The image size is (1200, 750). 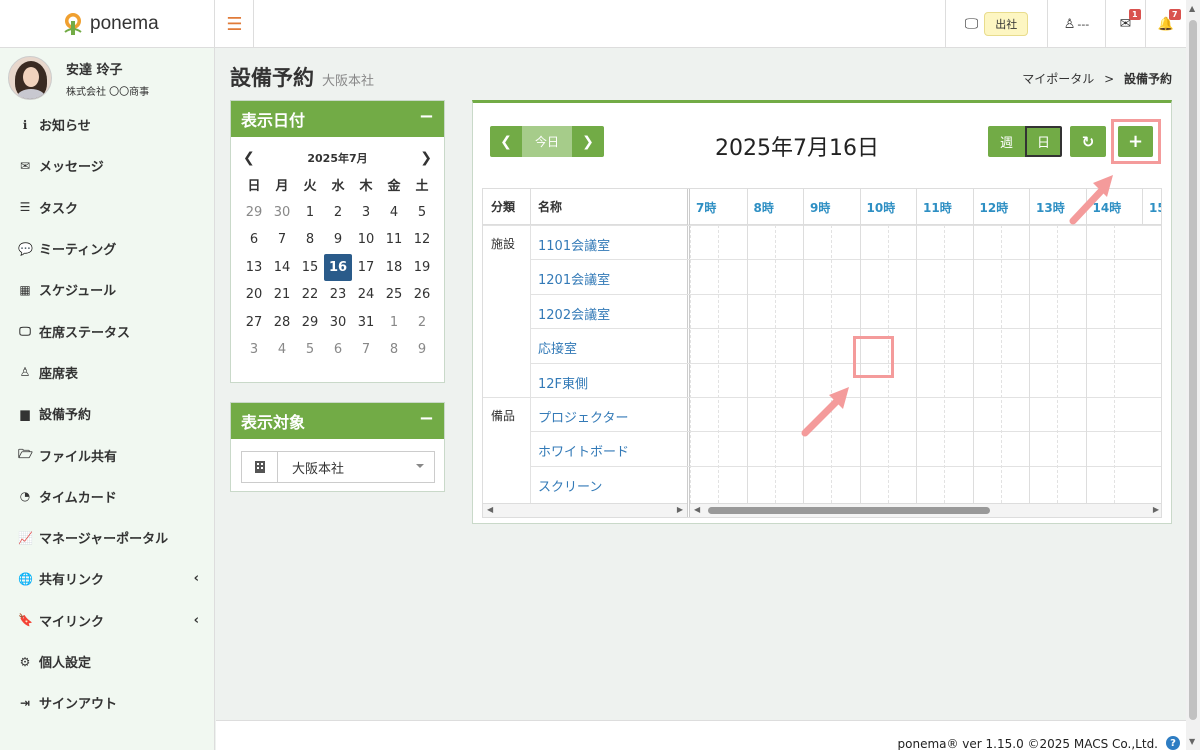 What do you see at coordinates (107, 537) in the screenshot?
I see `sidebar-item-manager: 📈 マネージャーポータル` at bounding box center [107, 537].